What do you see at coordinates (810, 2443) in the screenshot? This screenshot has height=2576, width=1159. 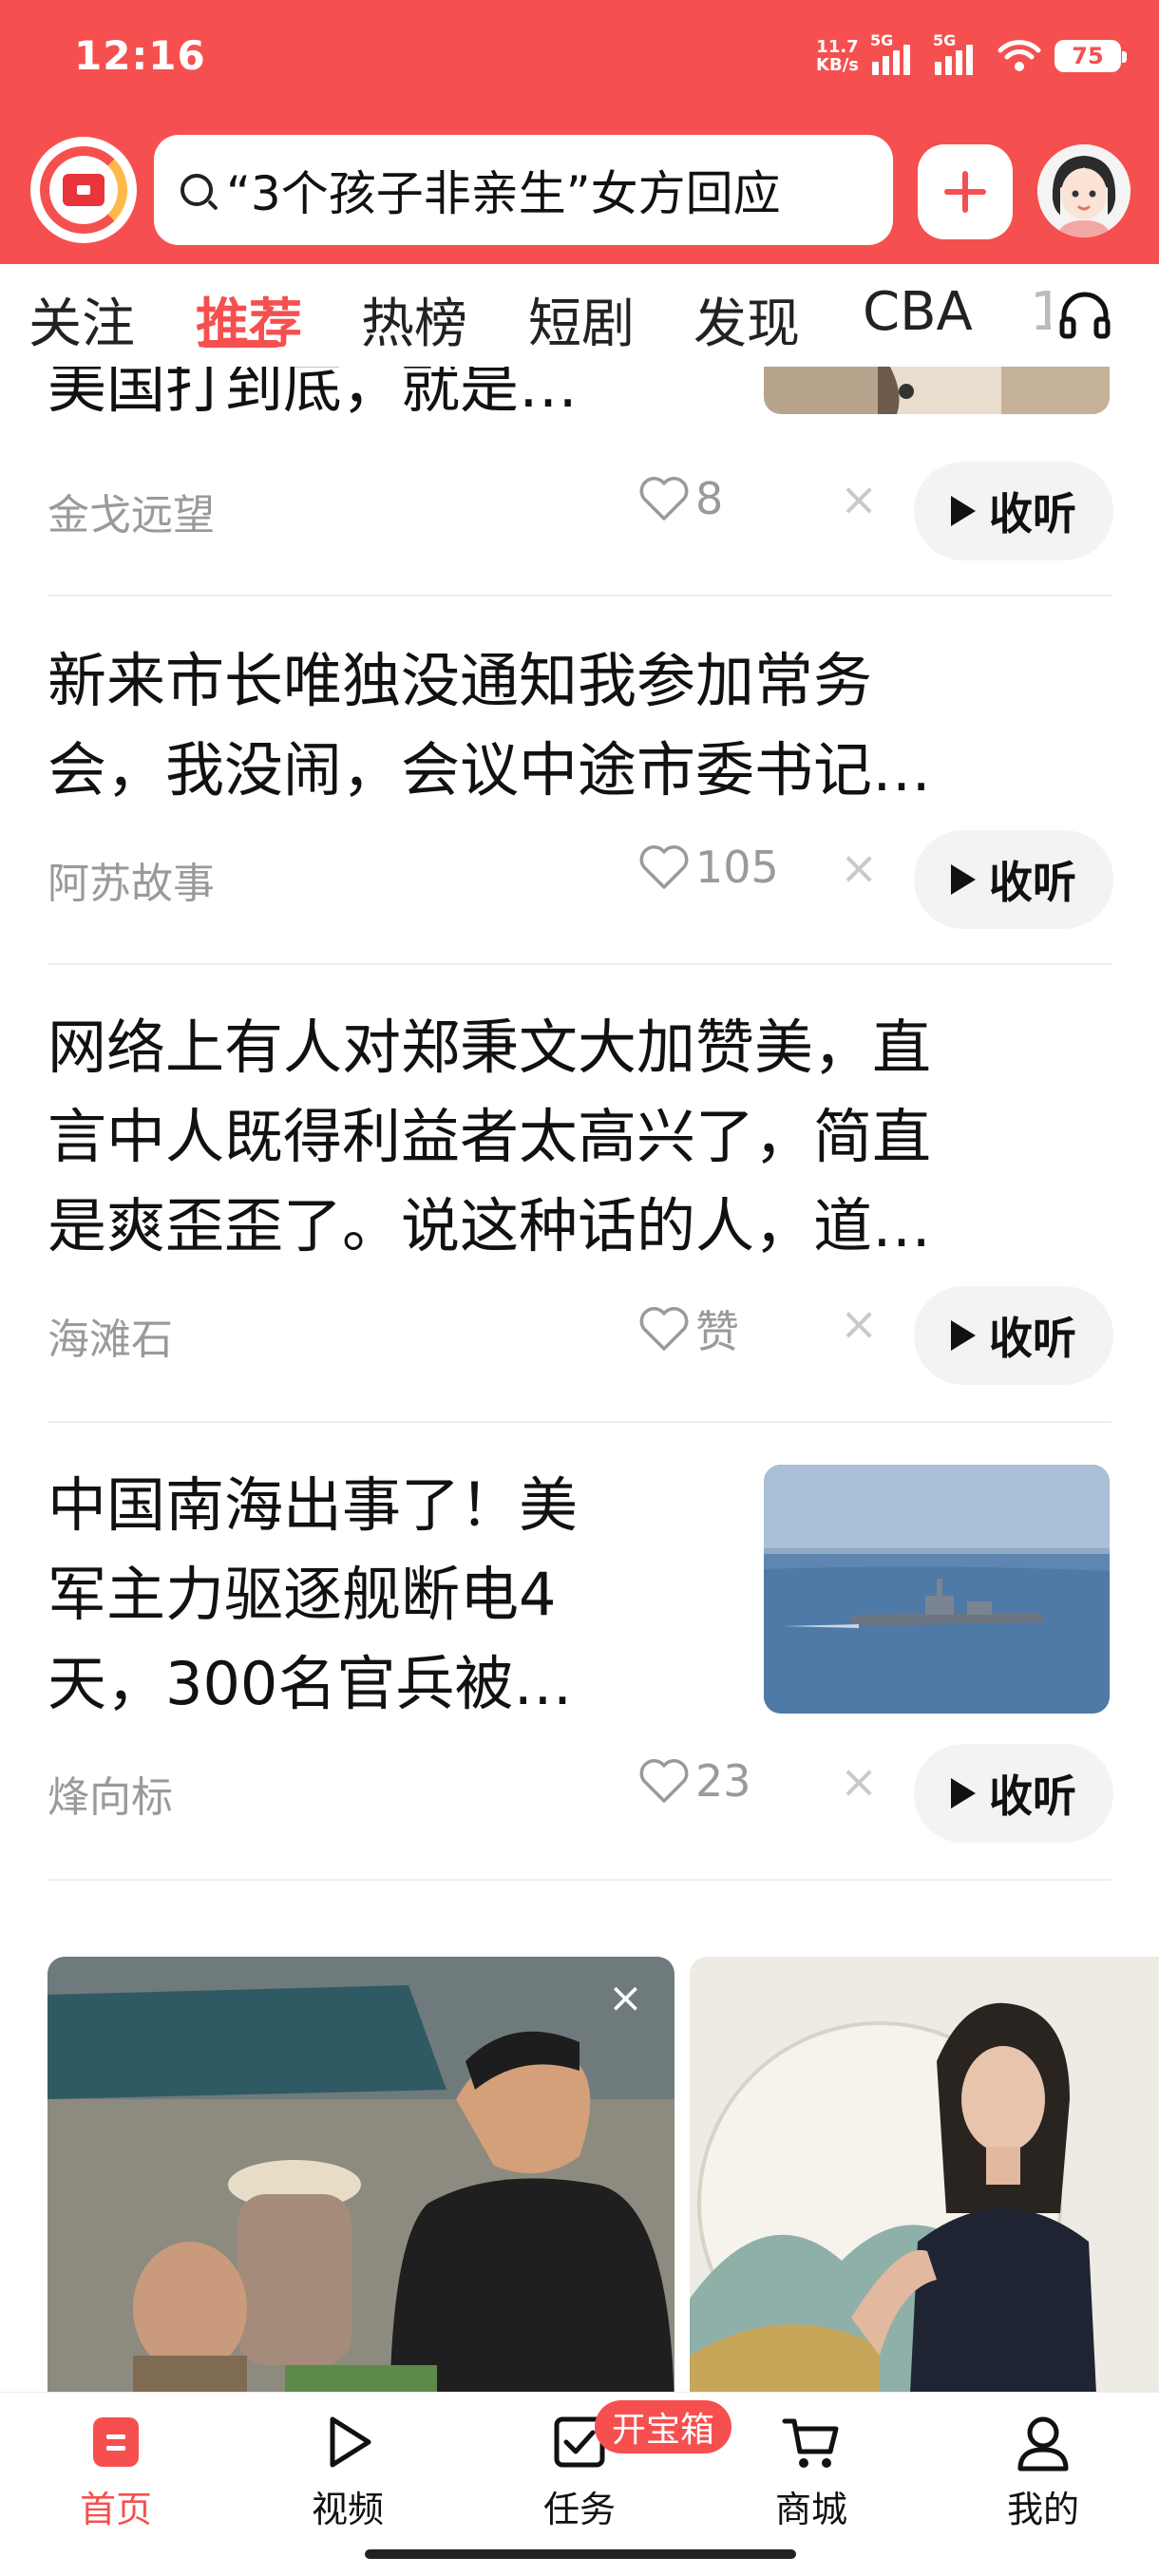 I see `shopping-cart-icon` at bounding box center [810, 2443].